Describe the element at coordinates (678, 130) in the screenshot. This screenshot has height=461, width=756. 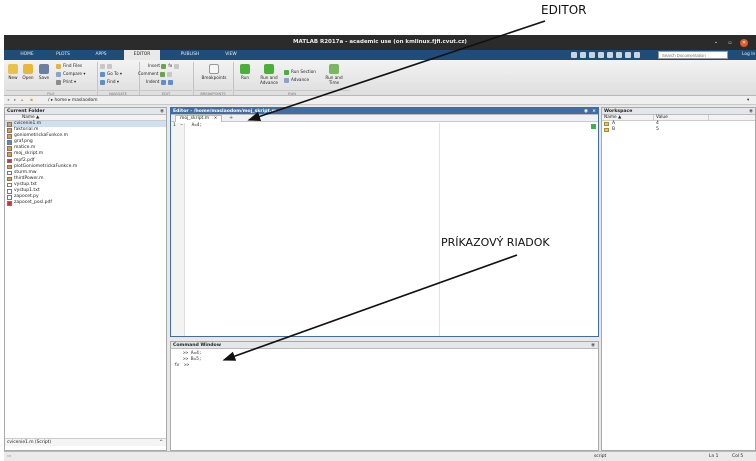
I see `workspace-variable-row: B5` at that location.